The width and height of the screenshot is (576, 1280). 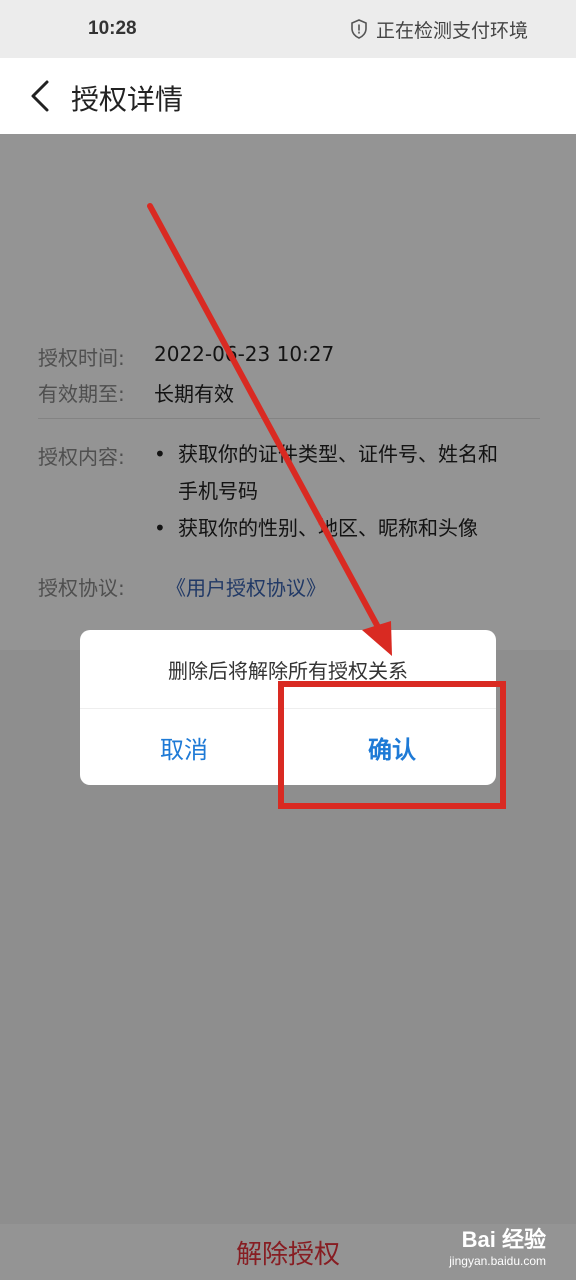 I want to click on chevron-left-icon, so click(x=40, y=96).